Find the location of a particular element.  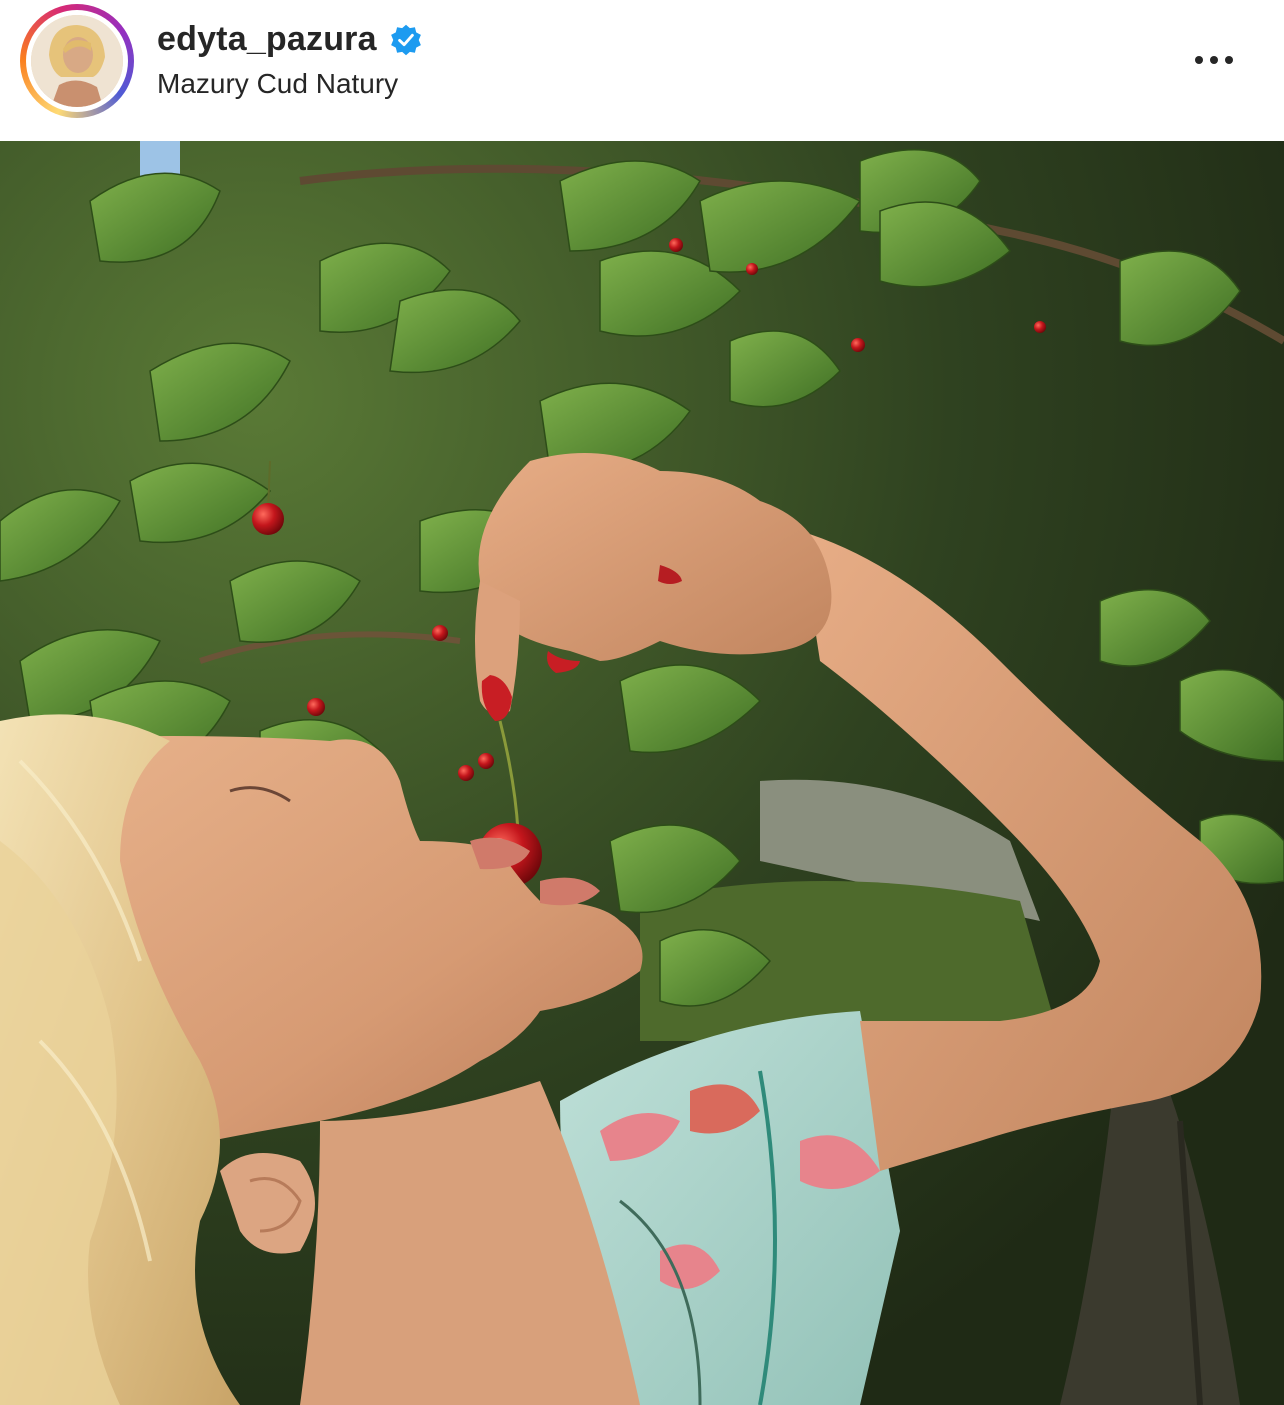

story-ring is located at coordinates (77, 61).